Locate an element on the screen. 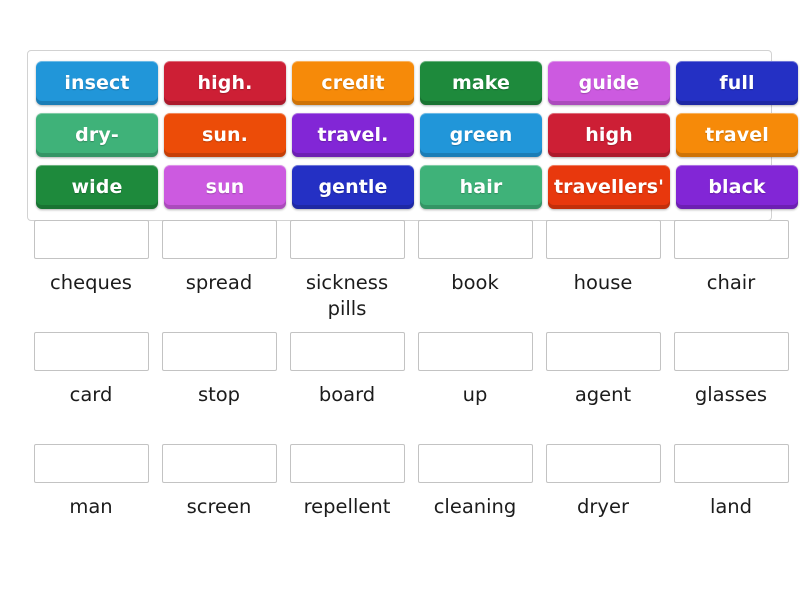 This screenshot has height=600, width=800. prompt-label: sickness pills is located at coordinates (347, 295).